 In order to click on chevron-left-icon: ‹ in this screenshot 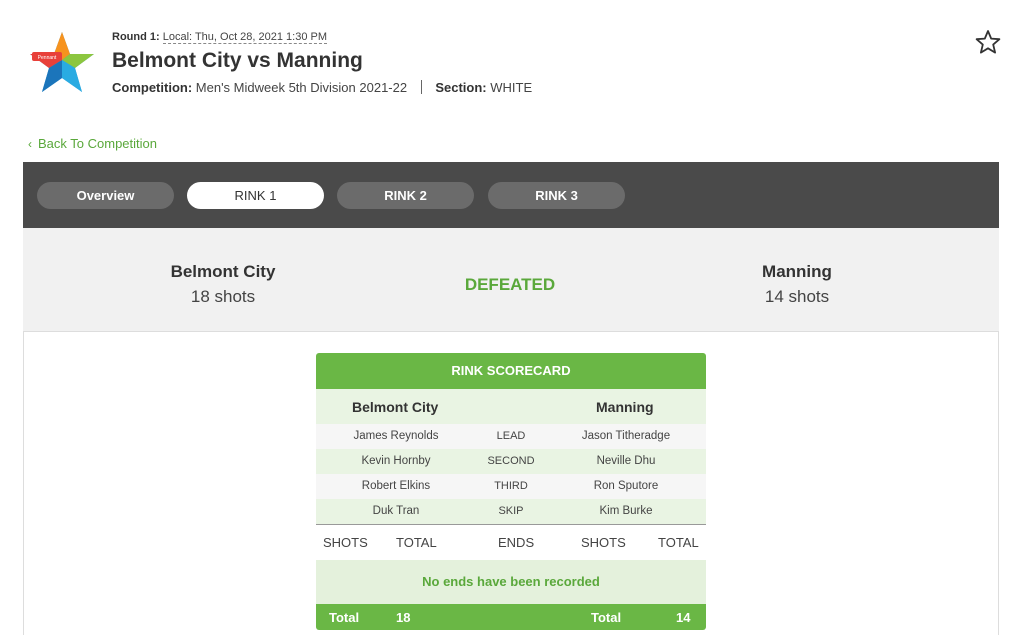, I will do `click(30, 144)`.